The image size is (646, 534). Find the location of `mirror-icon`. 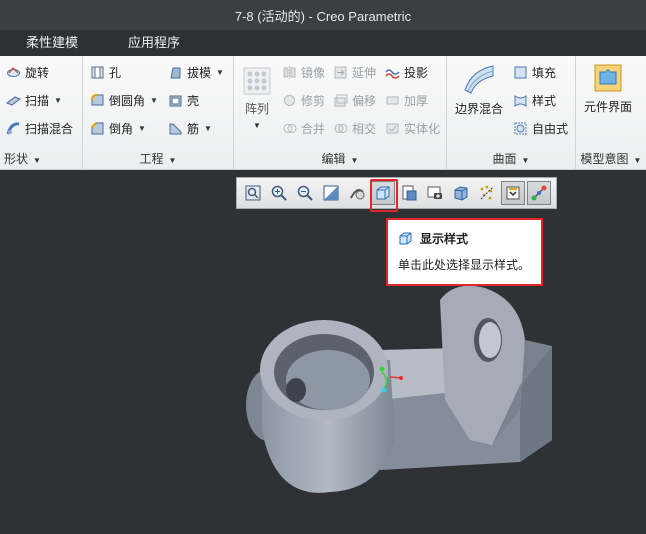

mirror-icon is located at coordinates (289, 72).